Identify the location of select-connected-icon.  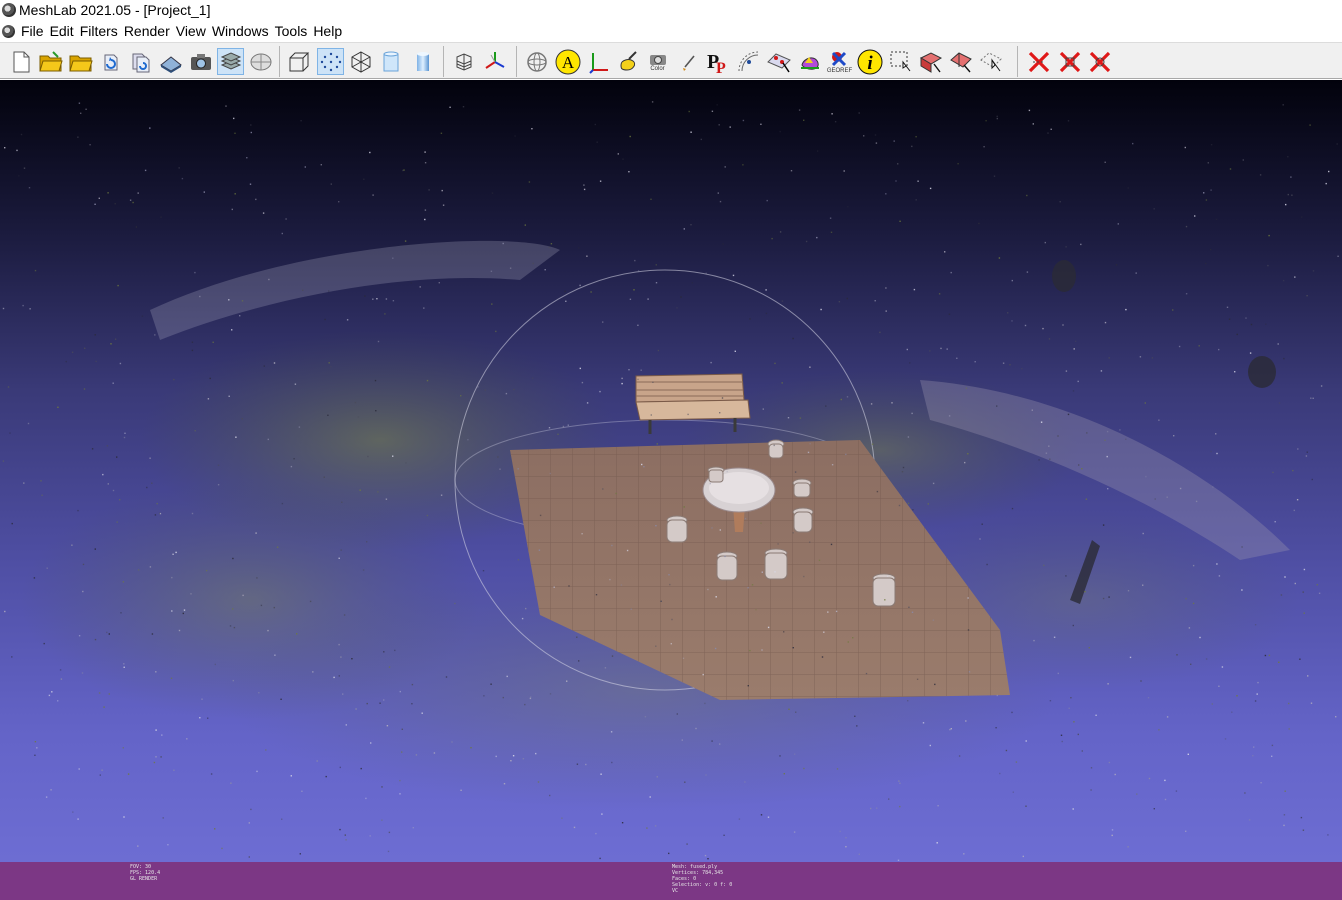
(960, 61).